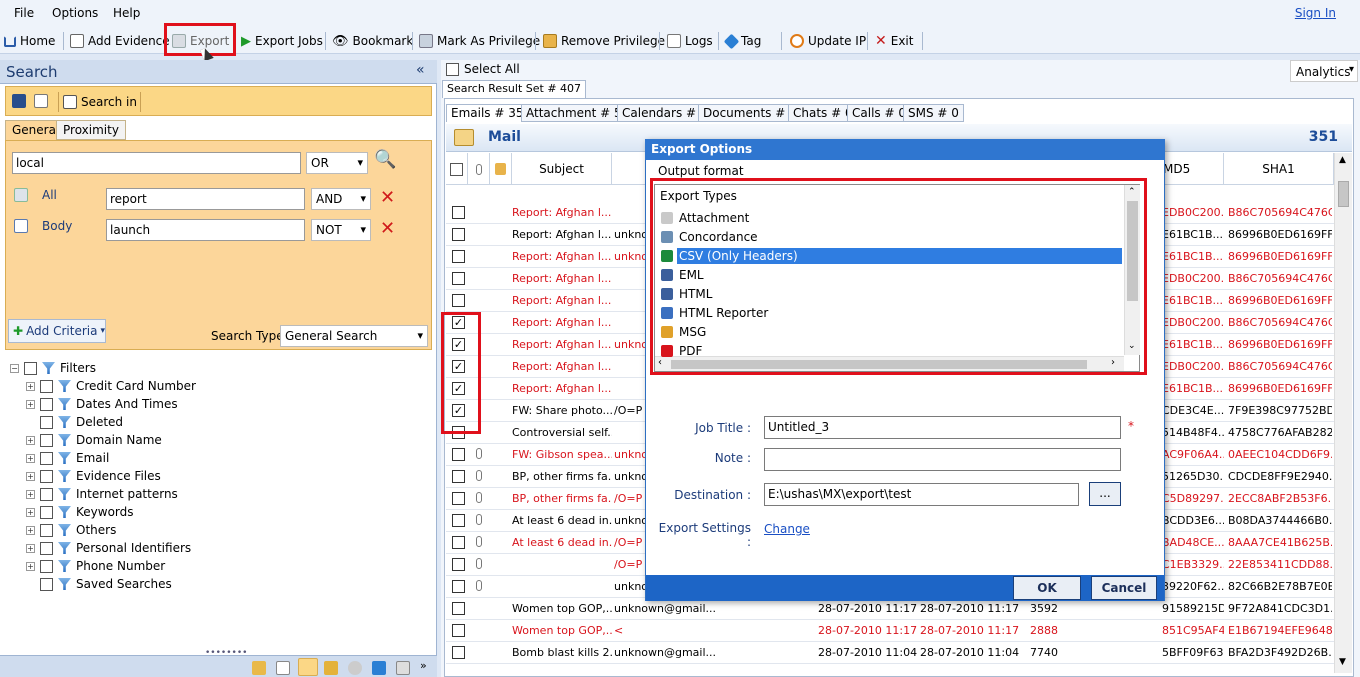  What do you see at coordinates (387, 197) in the screenshot?
I see `remove-criteria-1-icon: ✕` at bounding box center [387, 197].